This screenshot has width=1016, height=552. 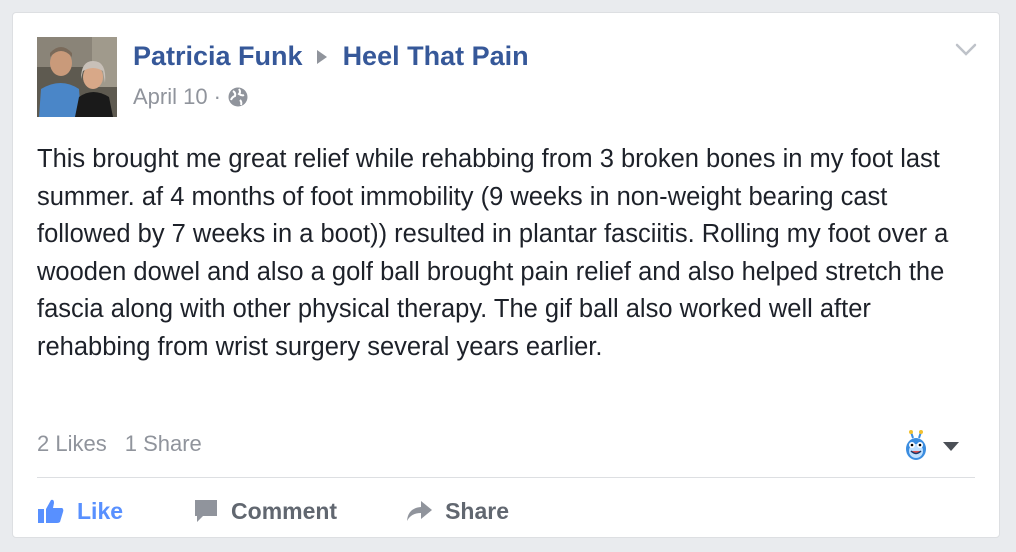 I want to click on avatar-image, so click(x=77, y=77).